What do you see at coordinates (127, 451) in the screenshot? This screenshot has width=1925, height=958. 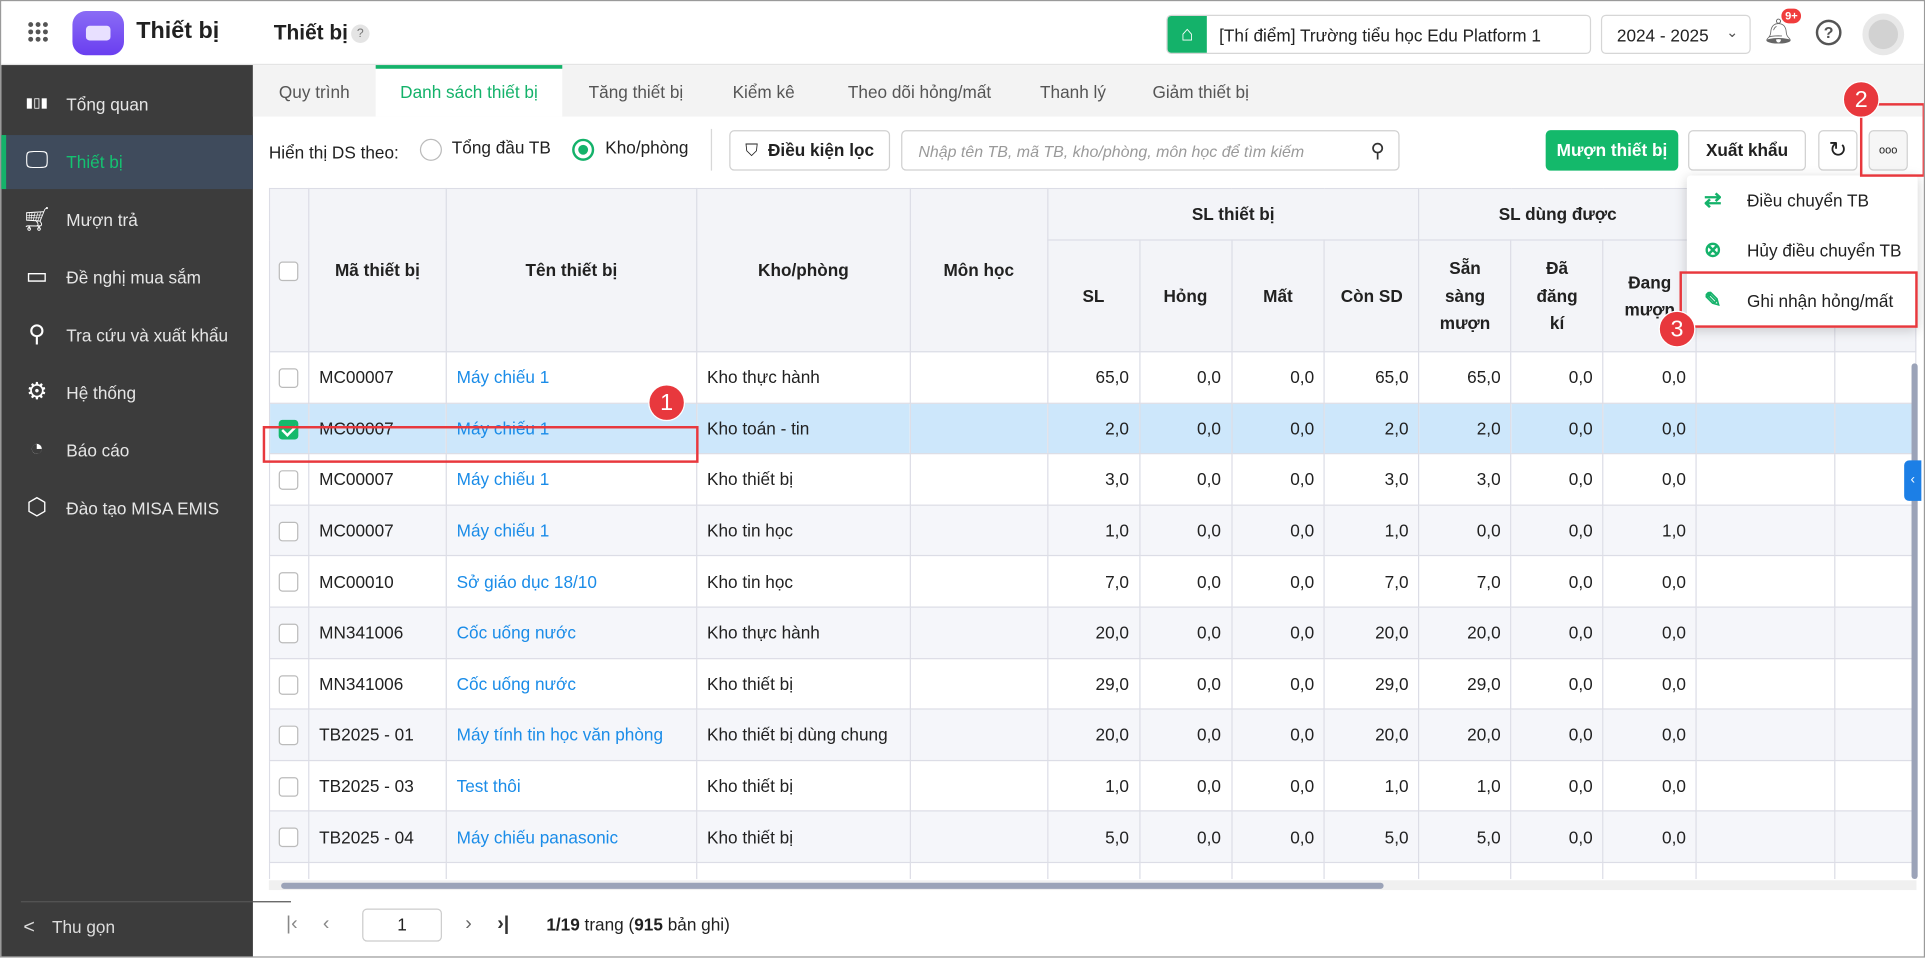 I see `sidebar-item-6: ◔ Báo cáo` at bounding box center [127, 451].